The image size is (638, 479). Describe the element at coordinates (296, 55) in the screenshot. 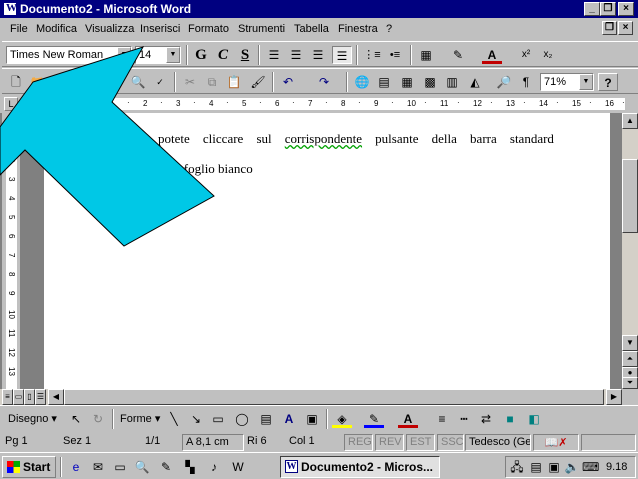

I see `align-center-icon: ☰` at that location.